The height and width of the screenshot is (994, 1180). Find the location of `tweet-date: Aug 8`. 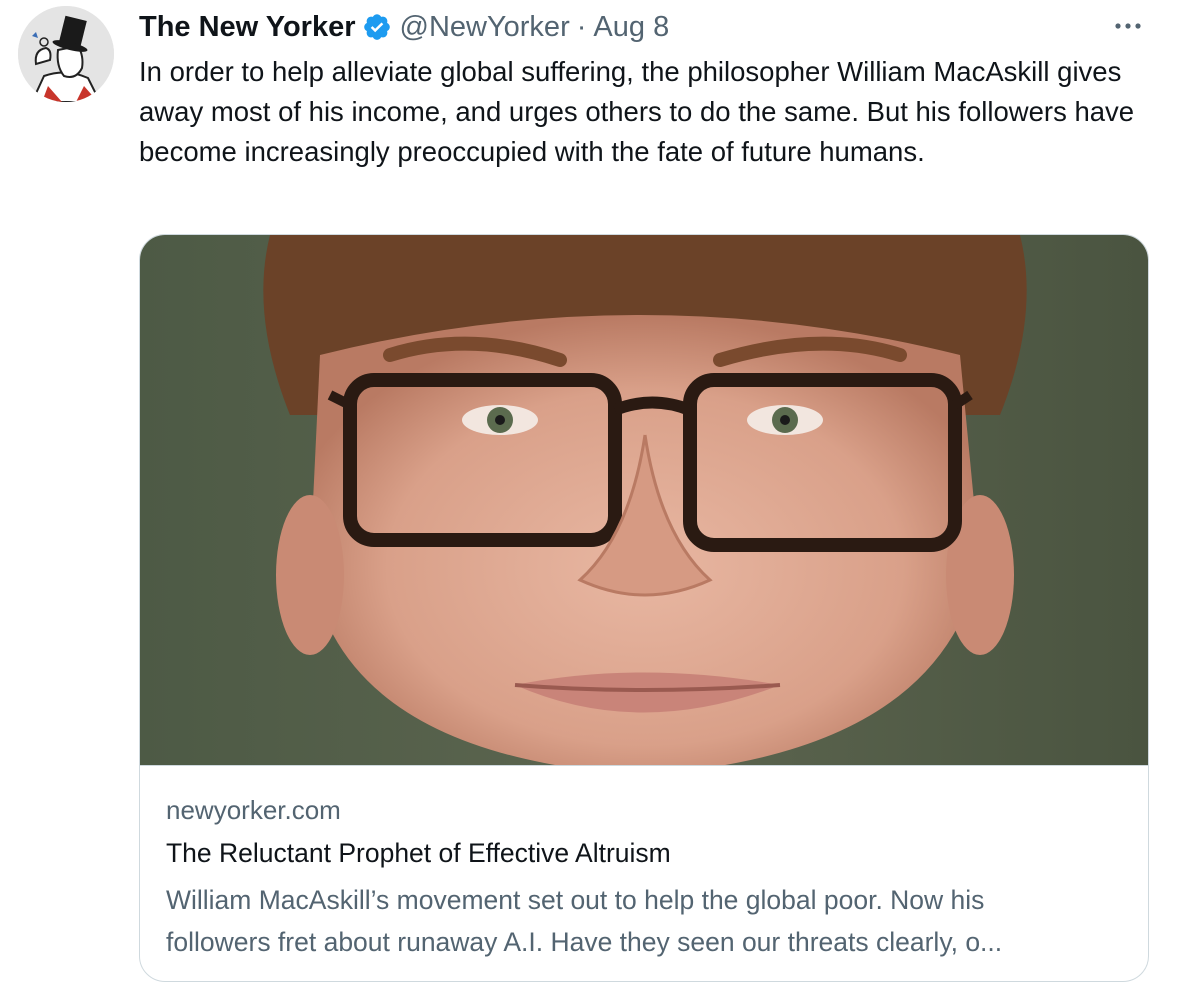

tweet-date: Aug 8 is located at coordinates (631, 27).